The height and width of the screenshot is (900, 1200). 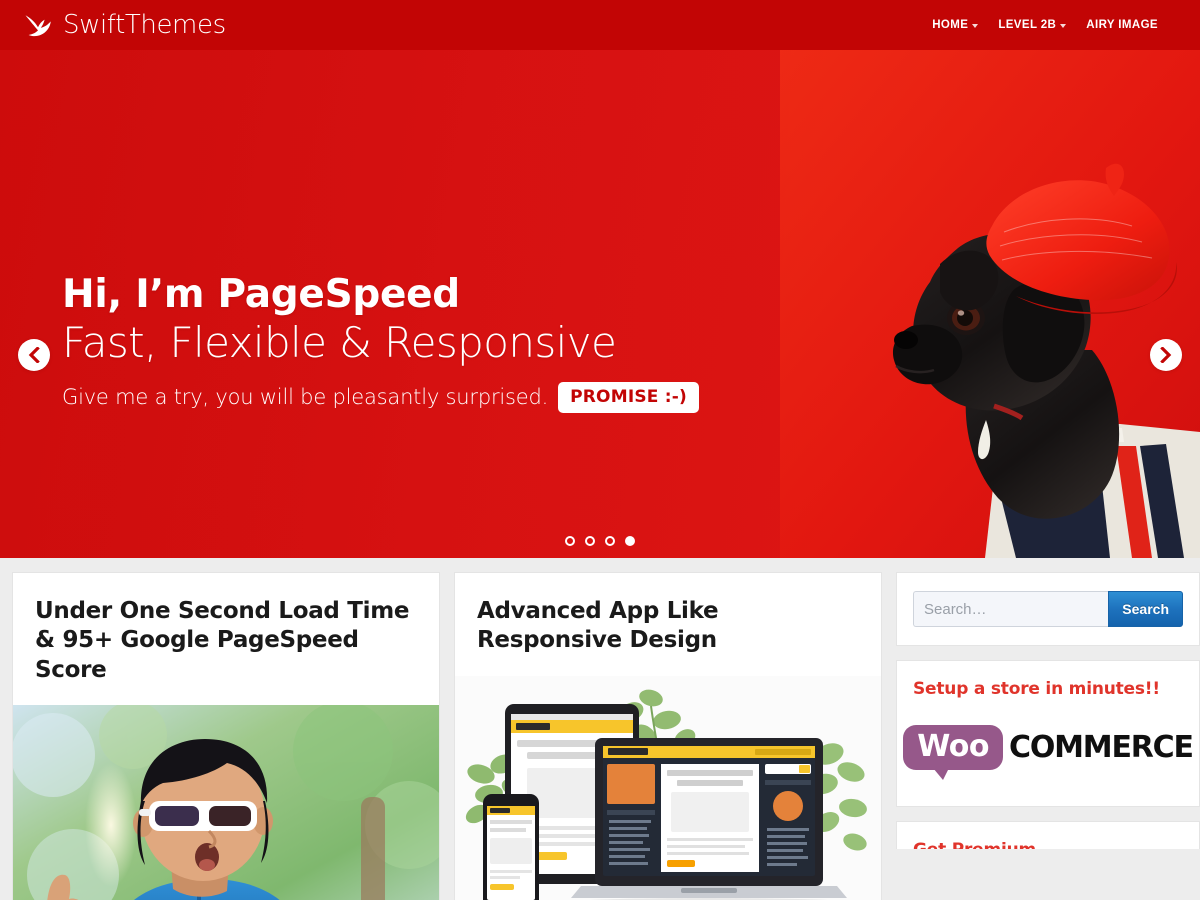 I want to click on chevron-right-icon, so click(x=1166, y=355).